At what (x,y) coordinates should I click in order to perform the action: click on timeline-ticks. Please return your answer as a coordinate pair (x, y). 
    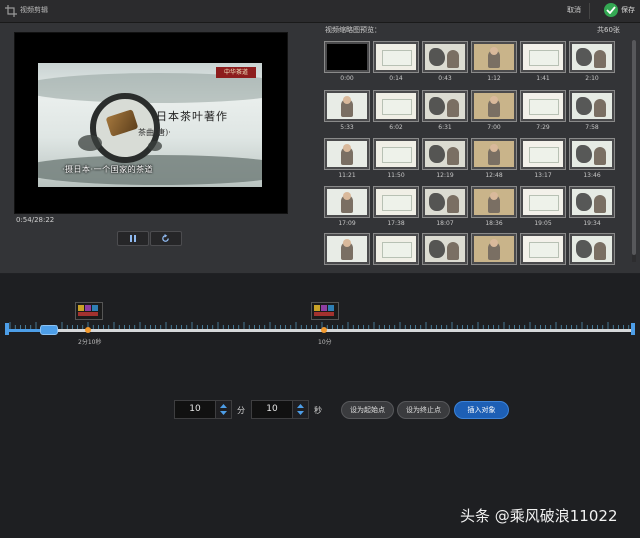
    Looking at the image, I should click on (319, 325).